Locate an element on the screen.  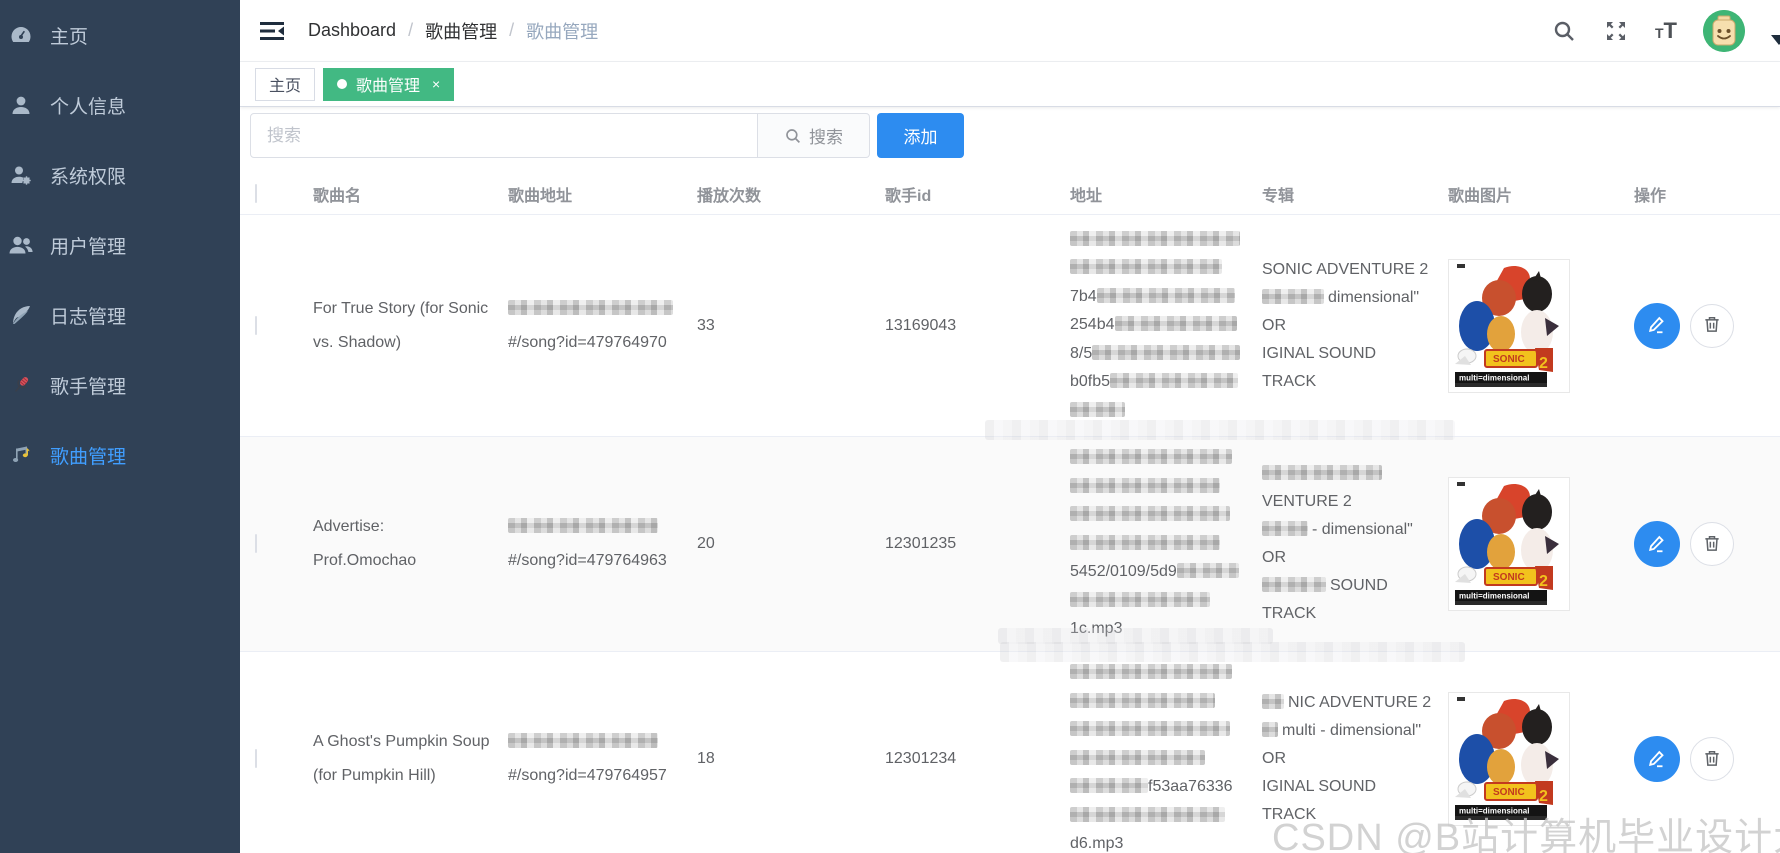
add-button: 添加 is located at coordinates (920, 135).